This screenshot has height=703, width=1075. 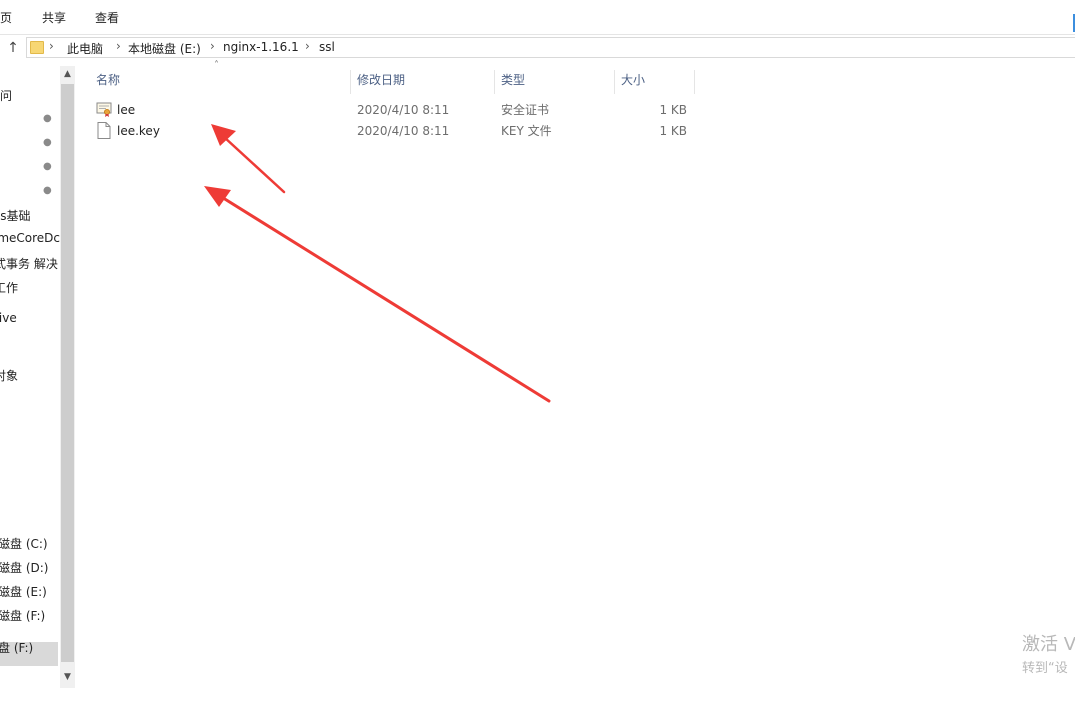 I want to click on annotation-overlay, so click(x=377, y=263).